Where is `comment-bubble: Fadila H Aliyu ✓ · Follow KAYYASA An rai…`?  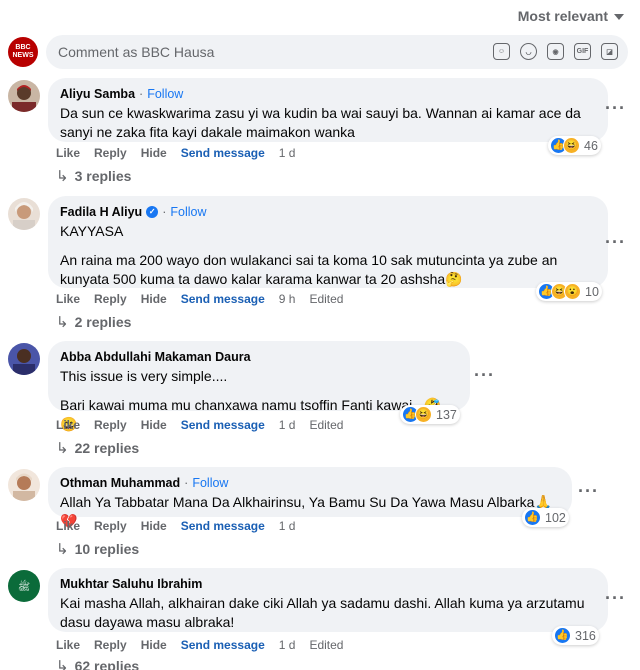
comment-bubble: Fadila H Aliyu ✓ · Follow KAYYASA An rai… is located at coordinates (328, 242).